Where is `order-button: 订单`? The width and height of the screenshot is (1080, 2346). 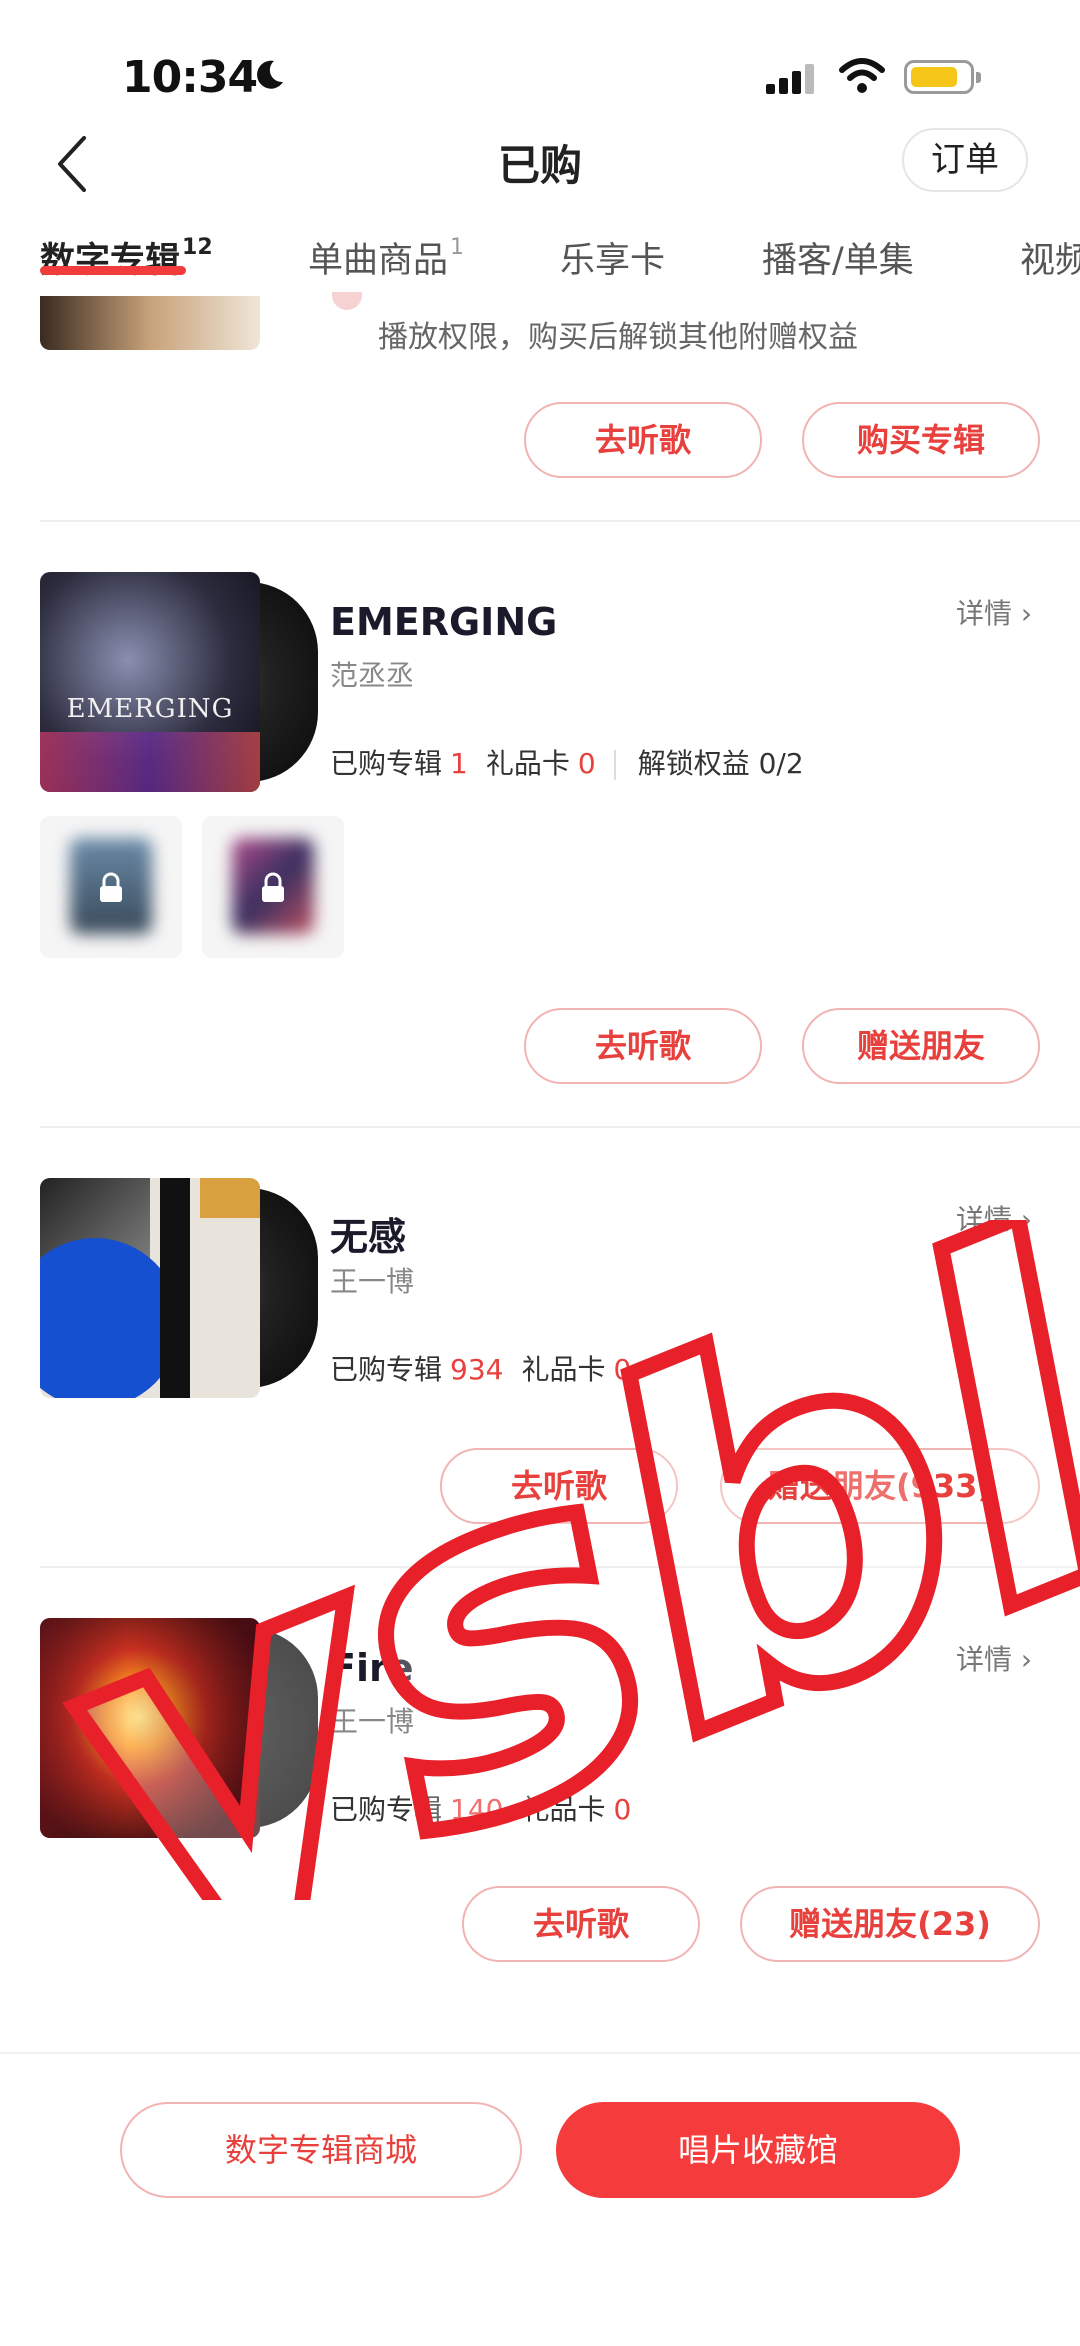 order-button: 订单 is located at coordinates (965, 160).